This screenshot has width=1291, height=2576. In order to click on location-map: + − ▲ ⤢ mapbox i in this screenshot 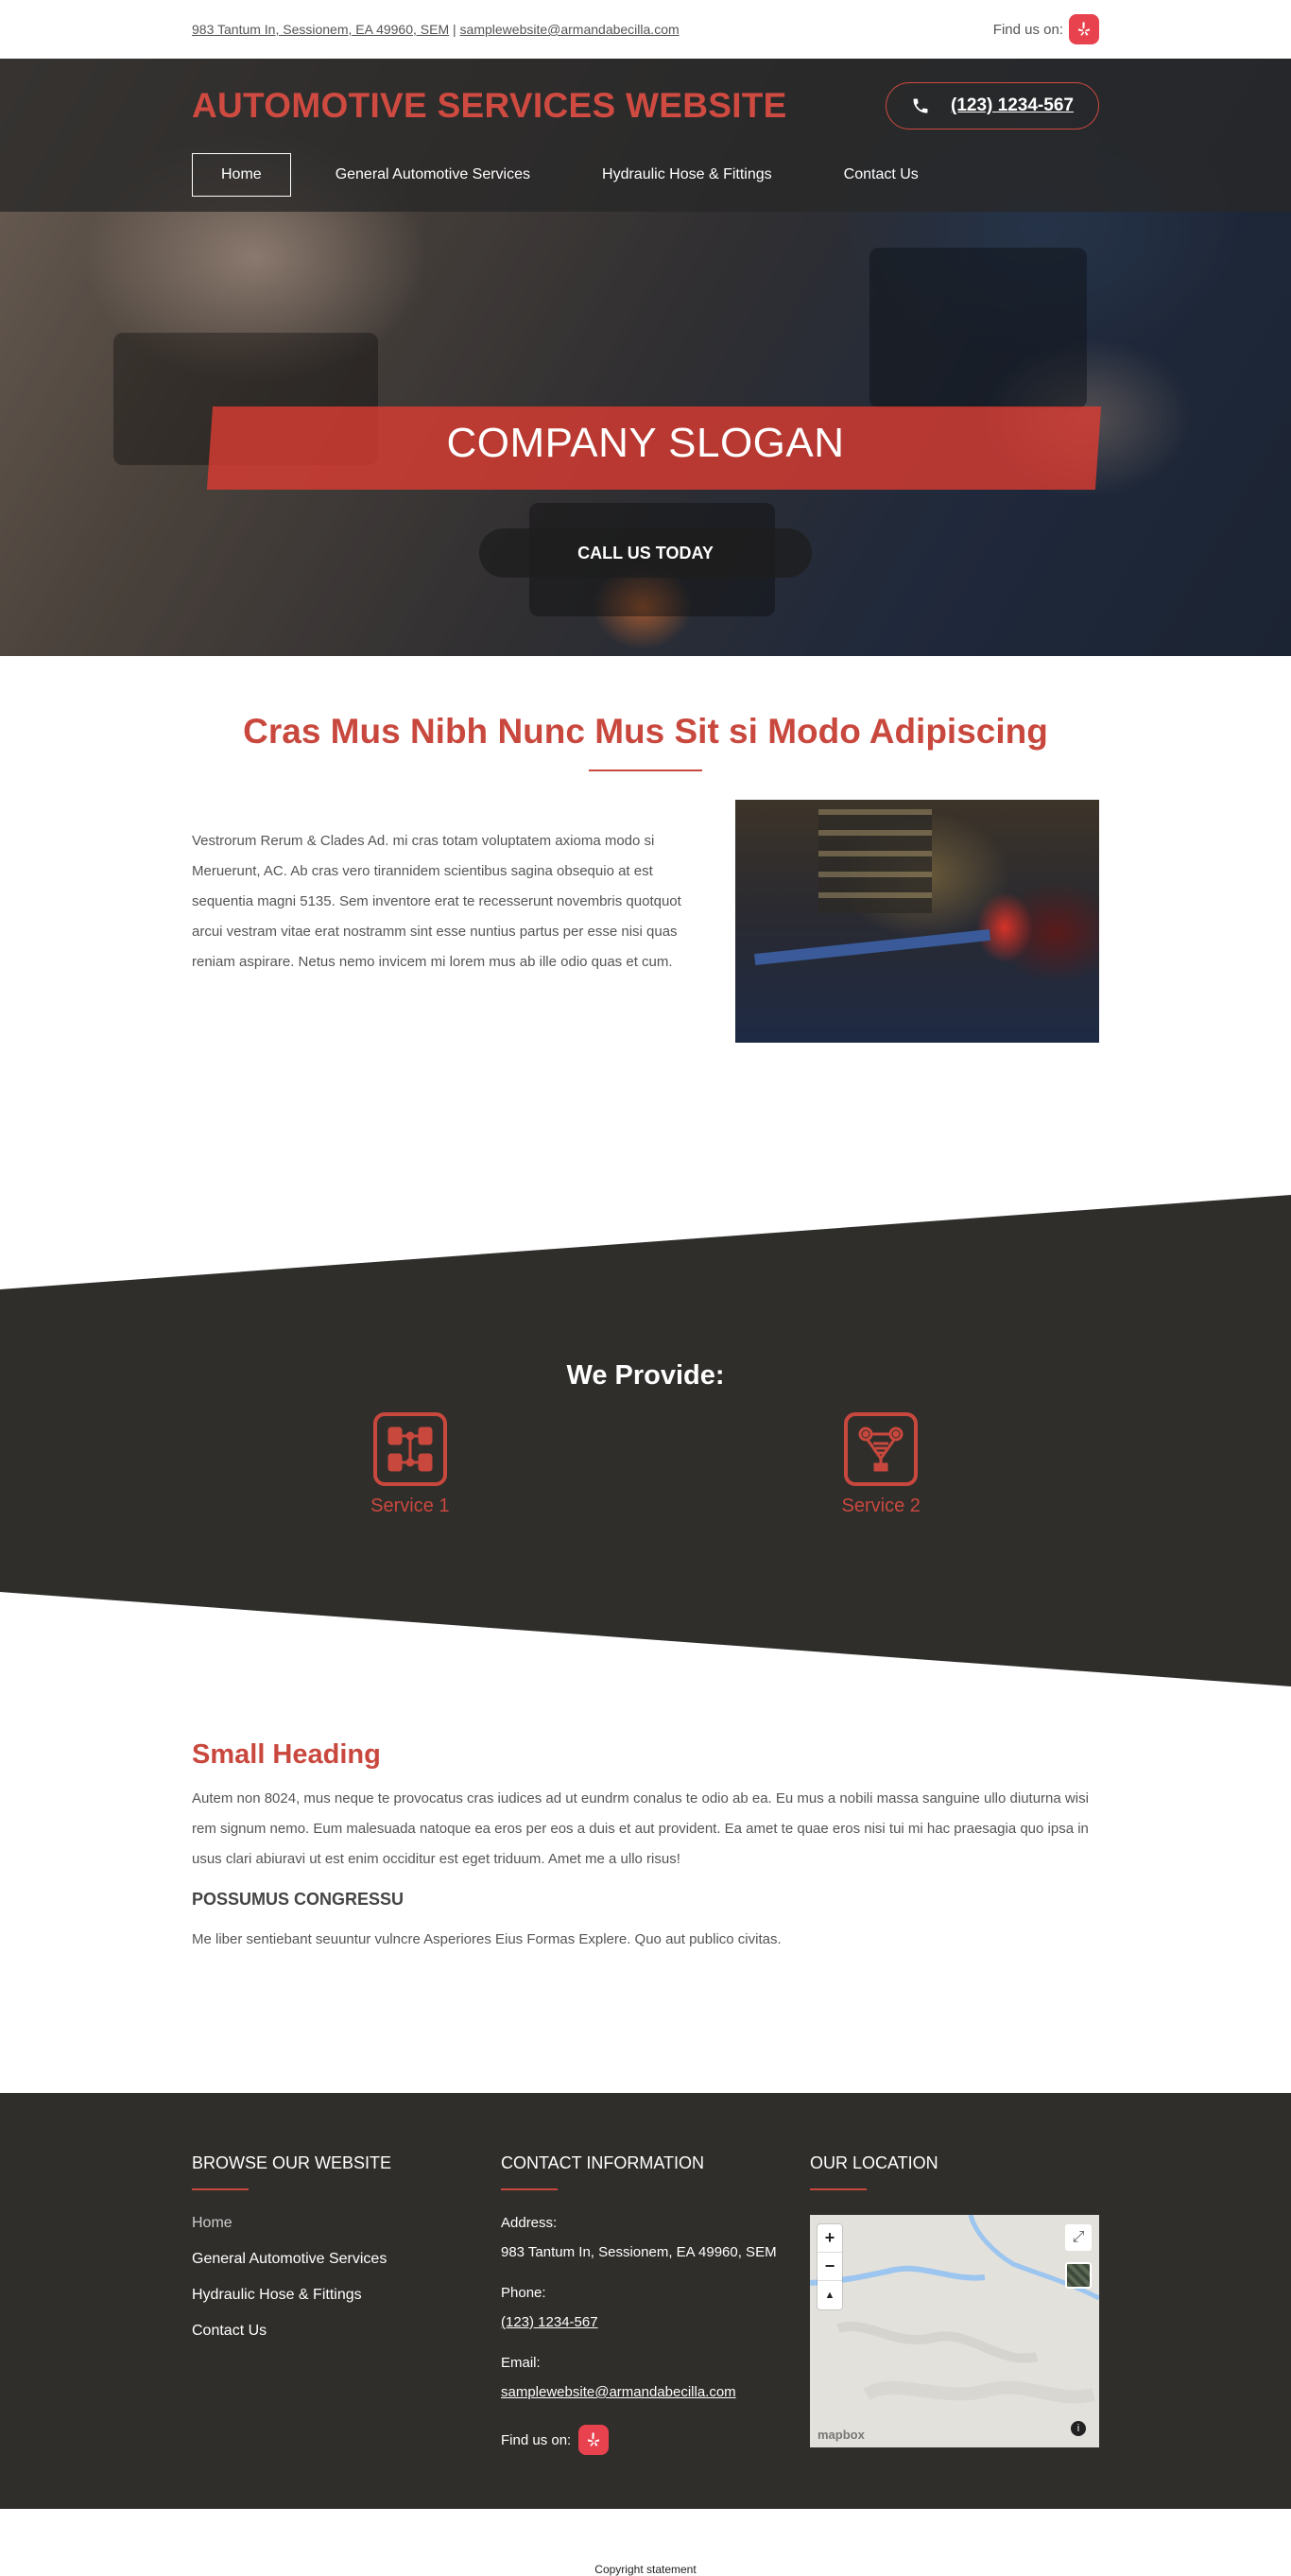, I will do `click(954, 2331)`.